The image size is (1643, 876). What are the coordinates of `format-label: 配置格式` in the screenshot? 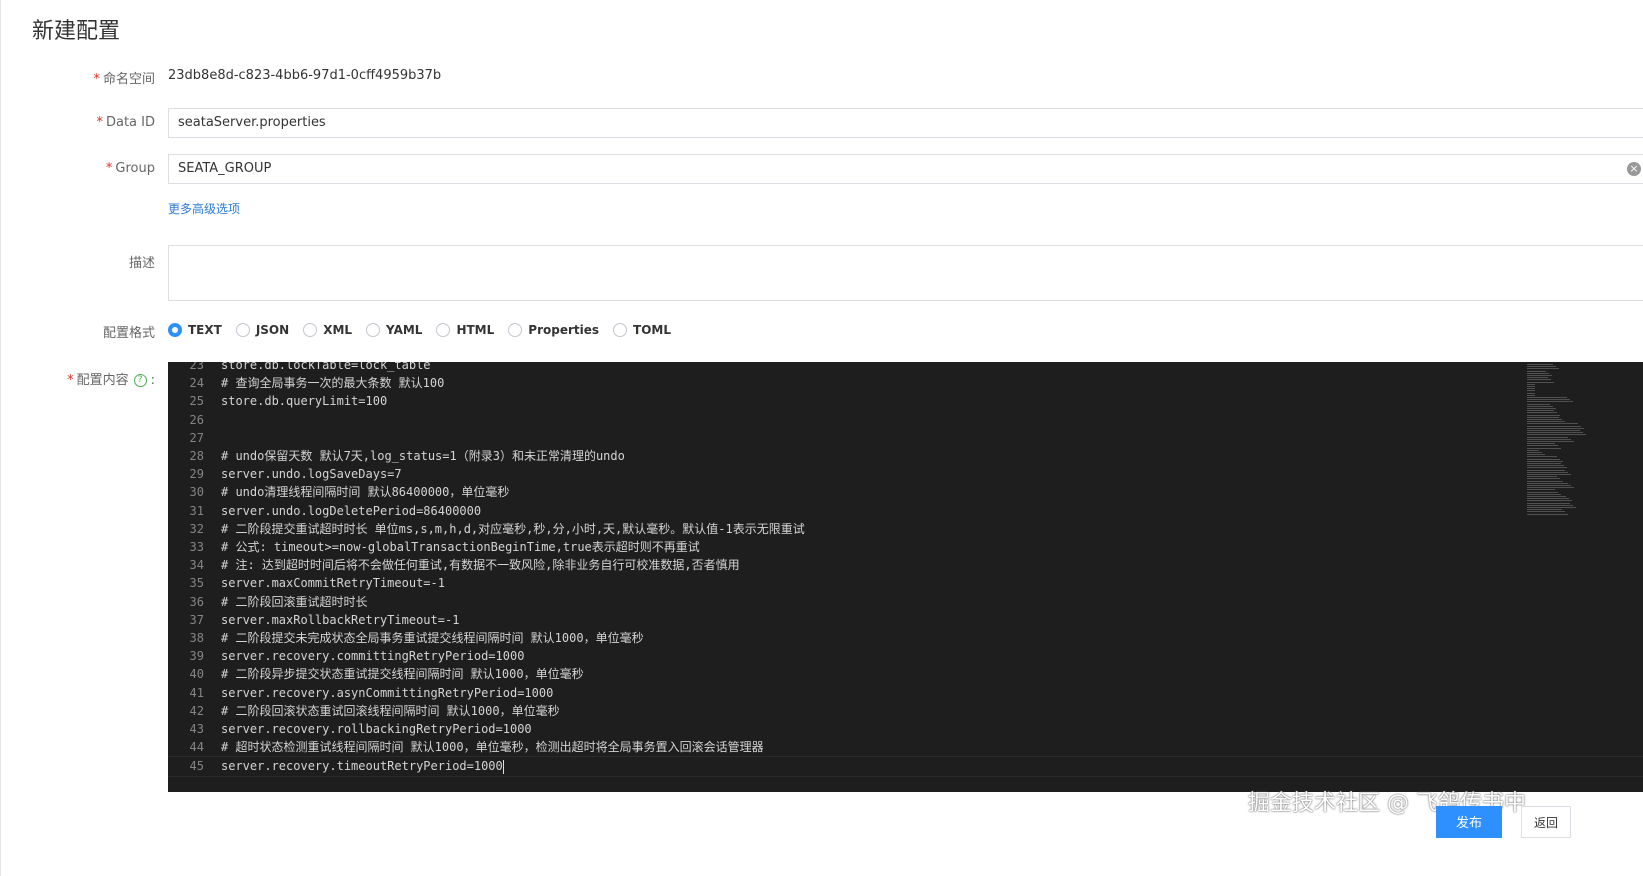 It's located at (128, 333).